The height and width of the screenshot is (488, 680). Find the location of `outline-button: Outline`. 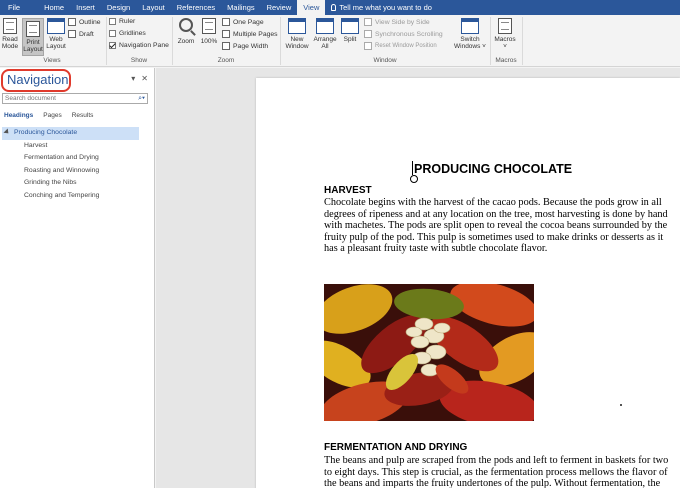

outline-button: Outline is located at coordinates (84, 22).